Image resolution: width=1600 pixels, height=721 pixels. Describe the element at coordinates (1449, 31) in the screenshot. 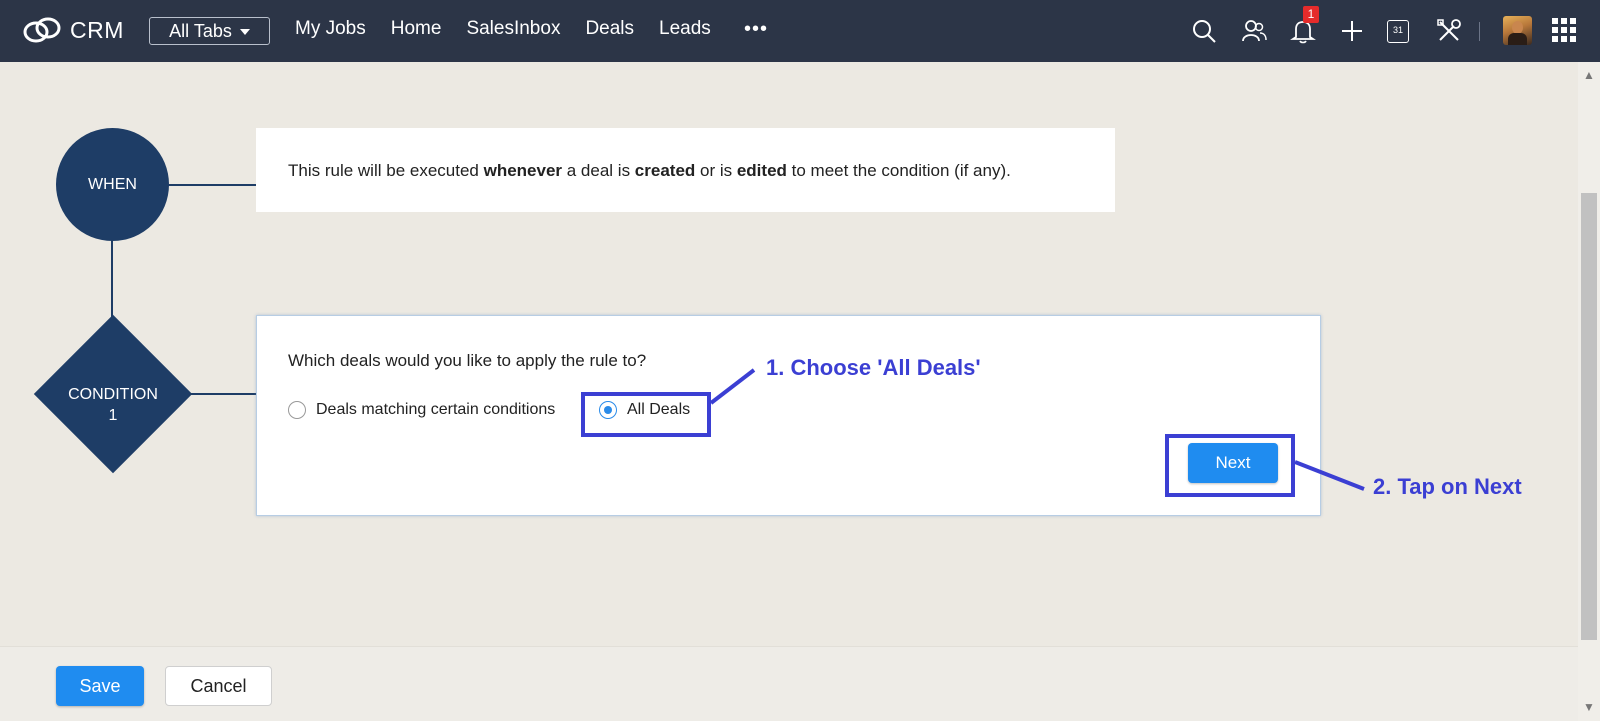

I see `tools-icon` at that location.